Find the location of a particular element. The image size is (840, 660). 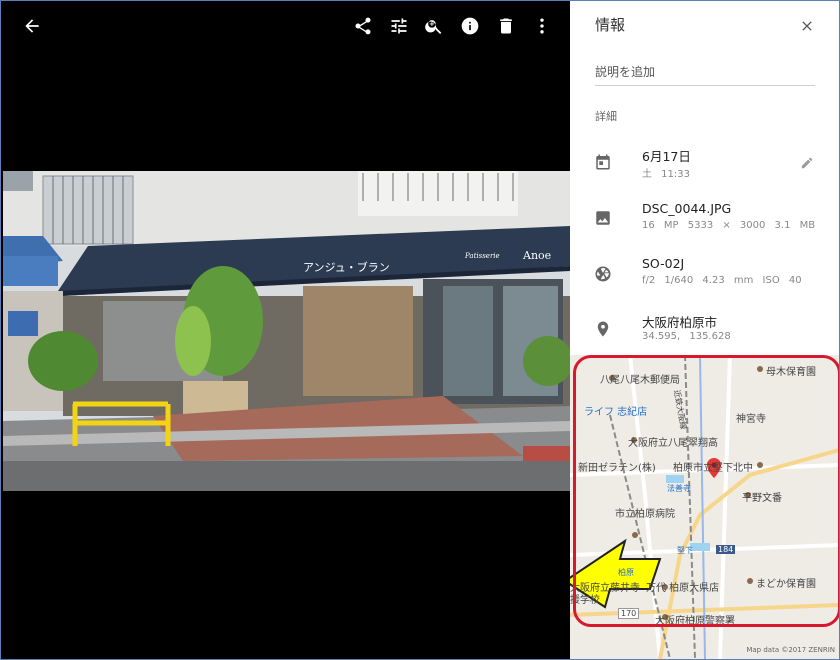

pencil-icon is located at coordinates (807, 163).